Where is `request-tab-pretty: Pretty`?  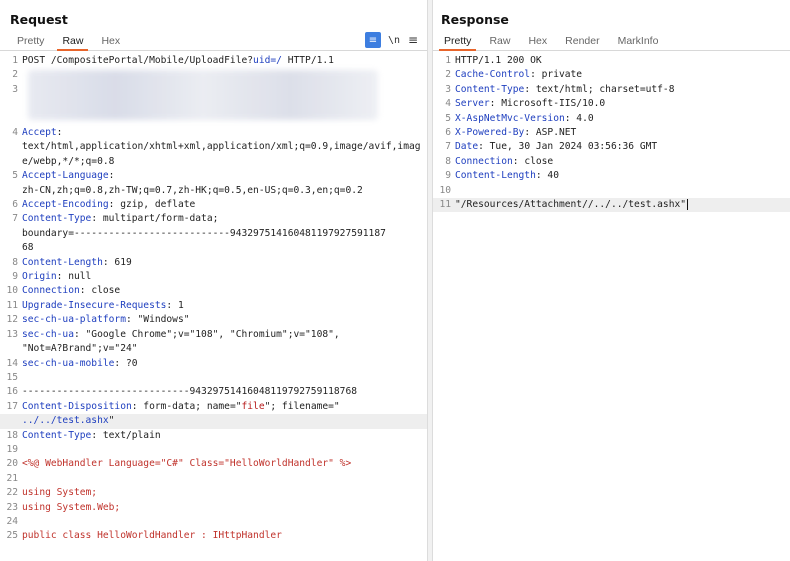 request-tab-pretty: Pretty is located at coordinates (30, 42).